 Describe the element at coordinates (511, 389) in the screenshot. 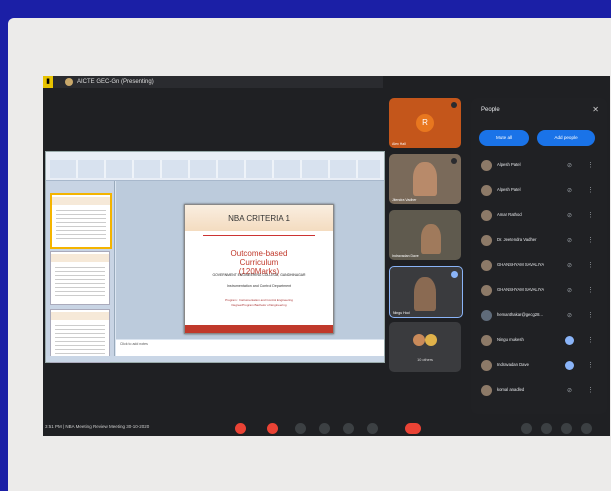

I see `participant-name: komal anadled` at that location.